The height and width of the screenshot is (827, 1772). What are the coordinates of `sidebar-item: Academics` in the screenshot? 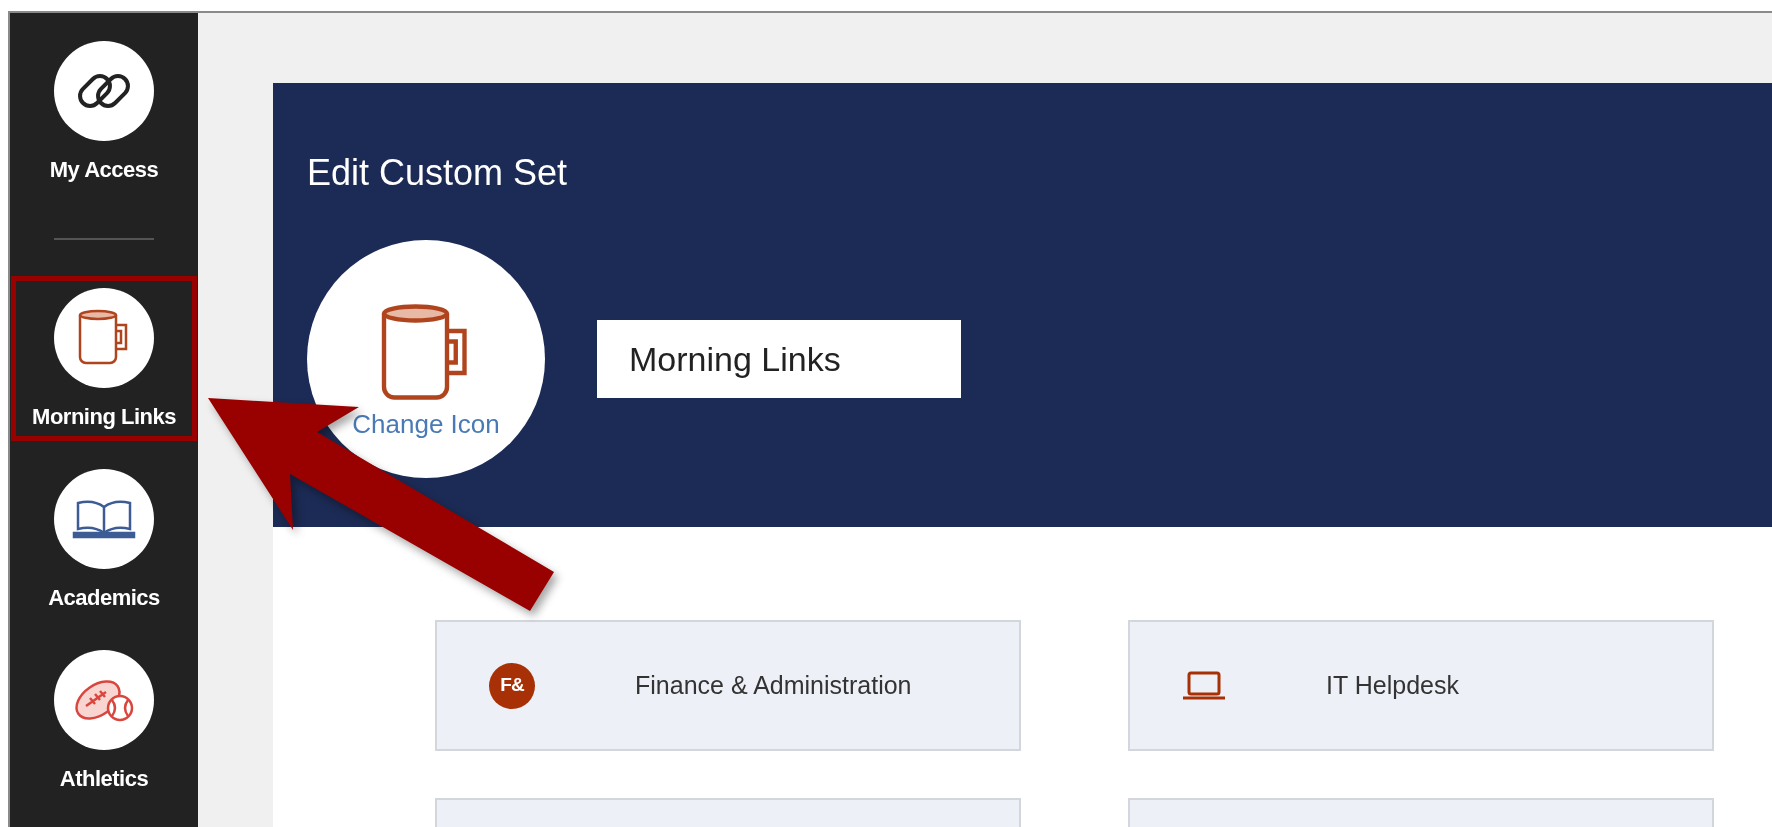 It's located at (104, 539).